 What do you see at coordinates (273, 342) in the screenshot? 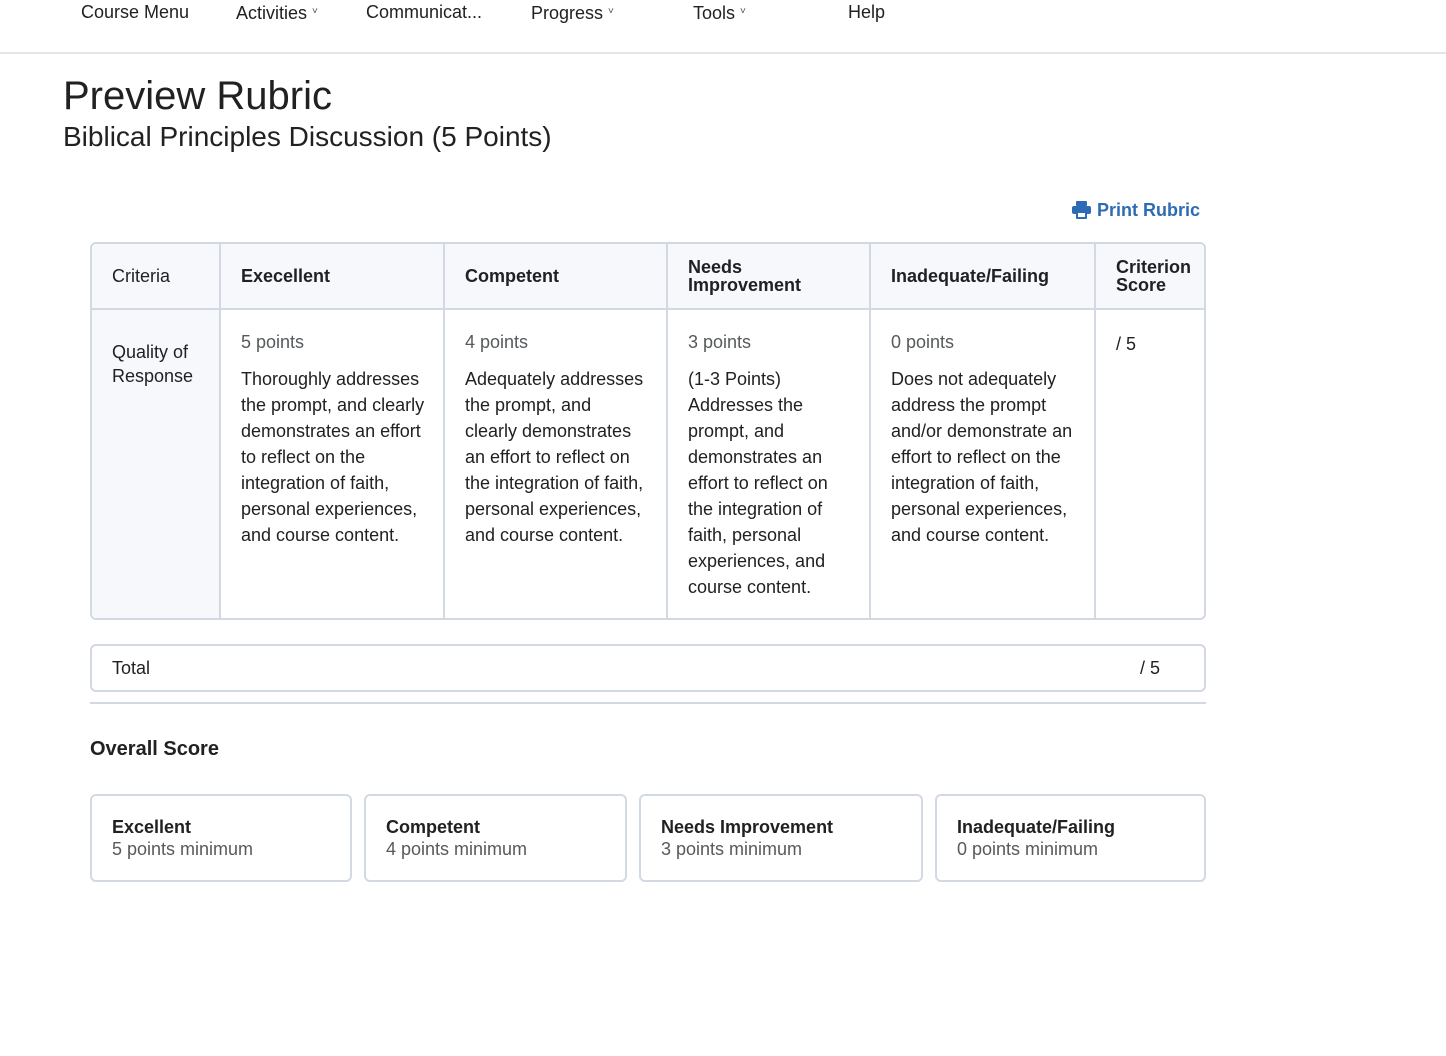
I see `level-points: 5 points` at bounding box center [273, 342].